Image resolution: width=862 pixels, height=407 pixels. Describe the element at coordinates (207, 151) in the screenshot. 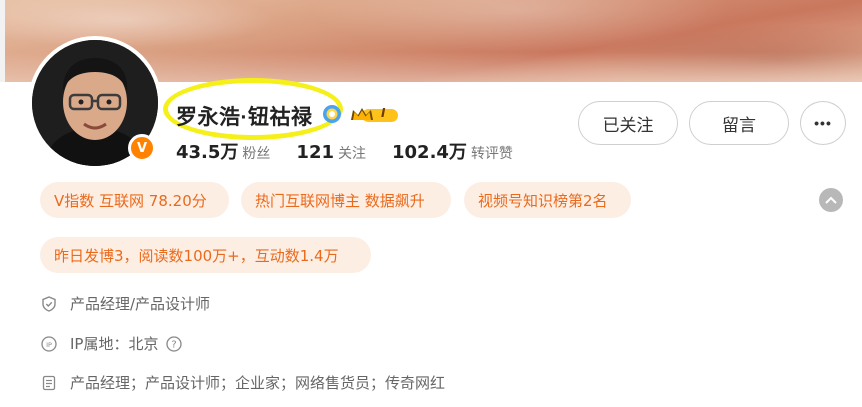

I see `fans-count: 43.5万` at that location.